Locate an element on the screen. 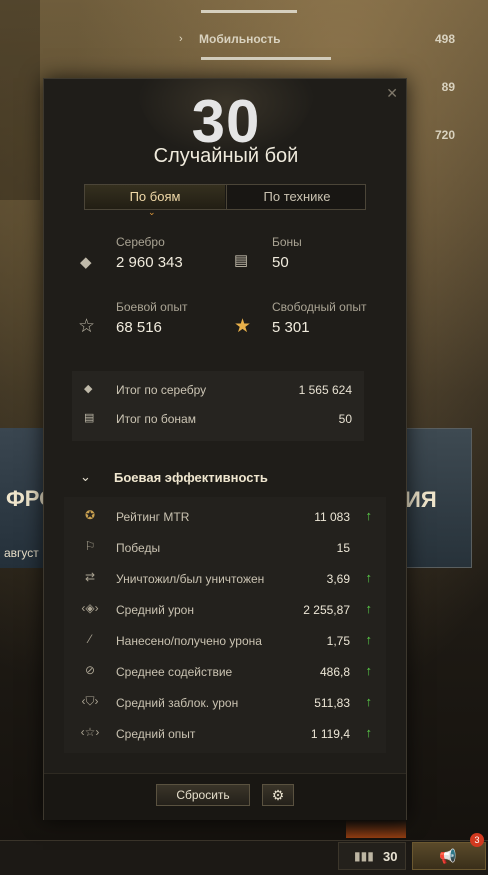  efficiency-title: Боевая эффективность is located at coordinates (191, 477).